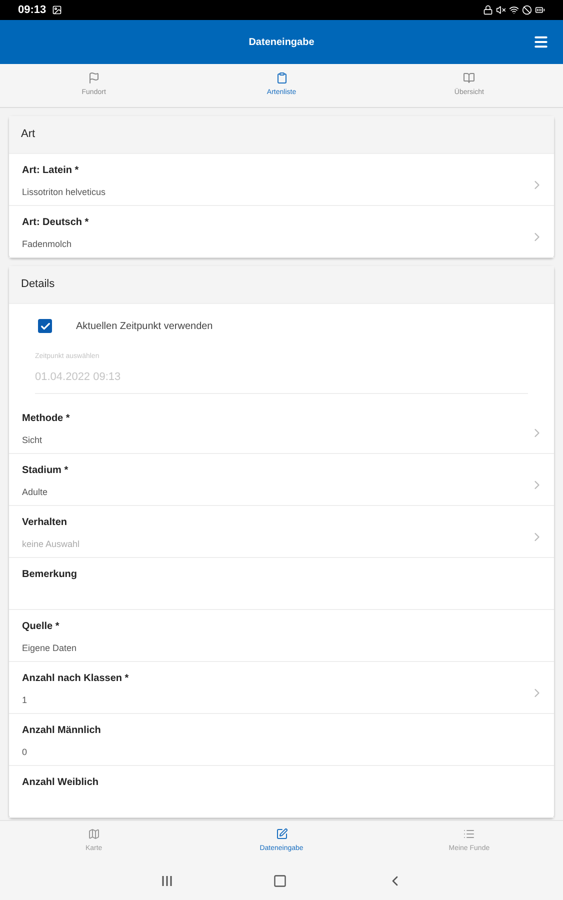 The image size is (563, 900). I want to click on map-icon, so click(94, 834).